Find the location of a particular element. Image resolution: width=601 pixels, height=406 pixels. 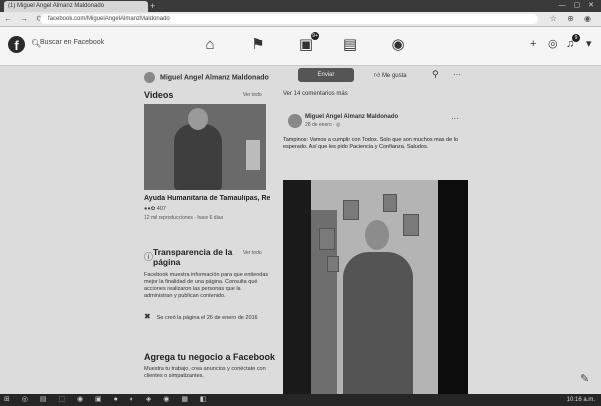

post-date: 28 de enero · ◎ is located at coordinates (323, 125).